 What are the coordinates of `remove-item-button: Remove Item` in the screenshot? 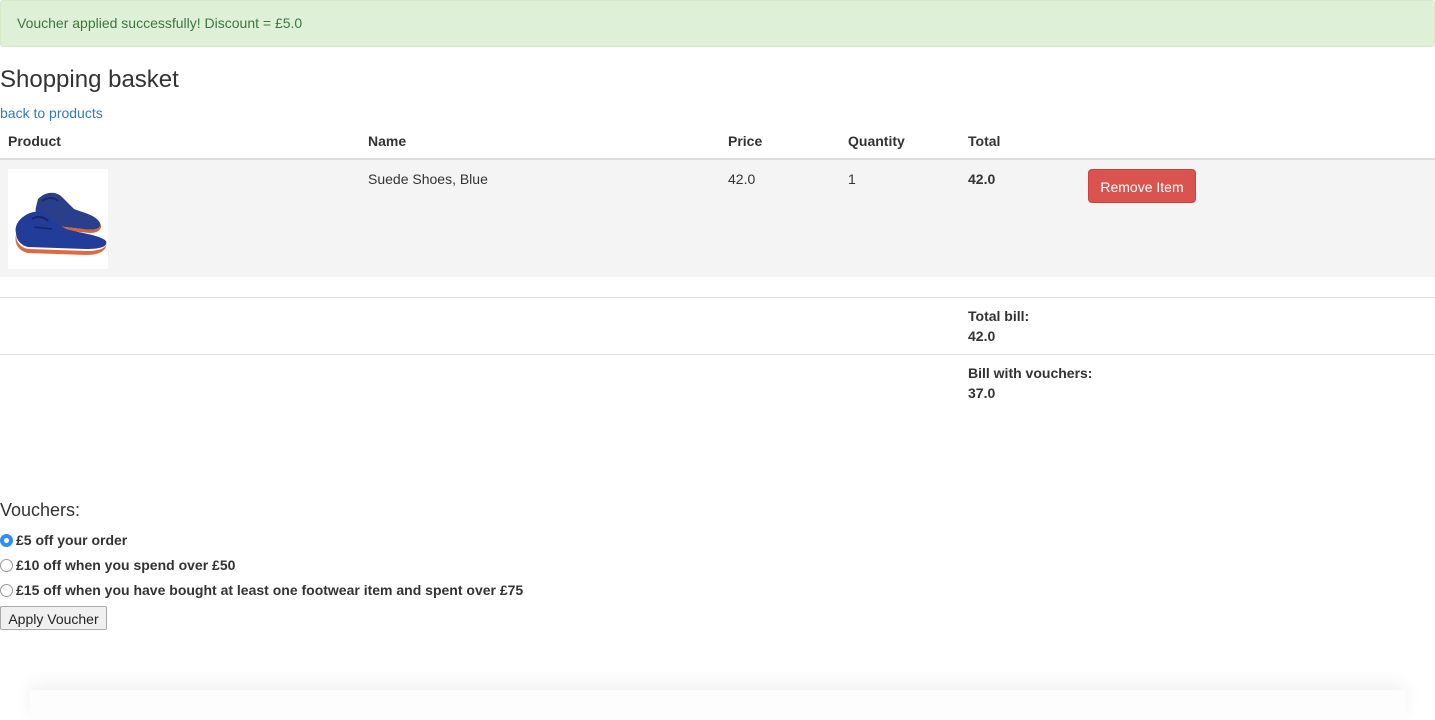 It's located at (1142, 186).